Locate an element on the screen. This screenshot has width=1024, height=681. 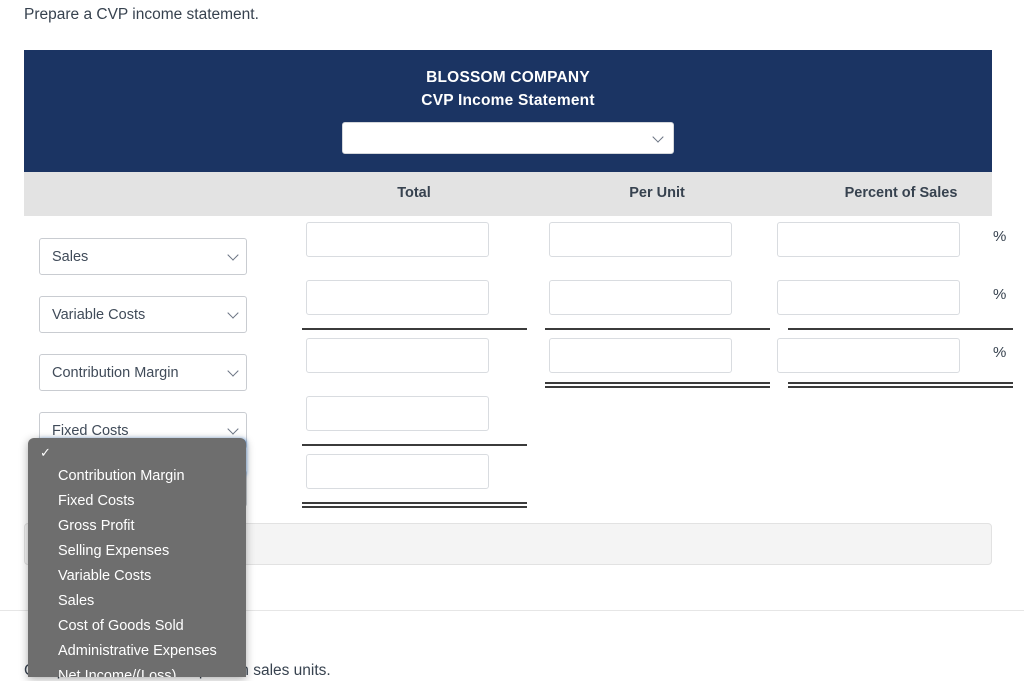
page-title: Prepare a CVP income statement. is located at coordinates (141, 14).